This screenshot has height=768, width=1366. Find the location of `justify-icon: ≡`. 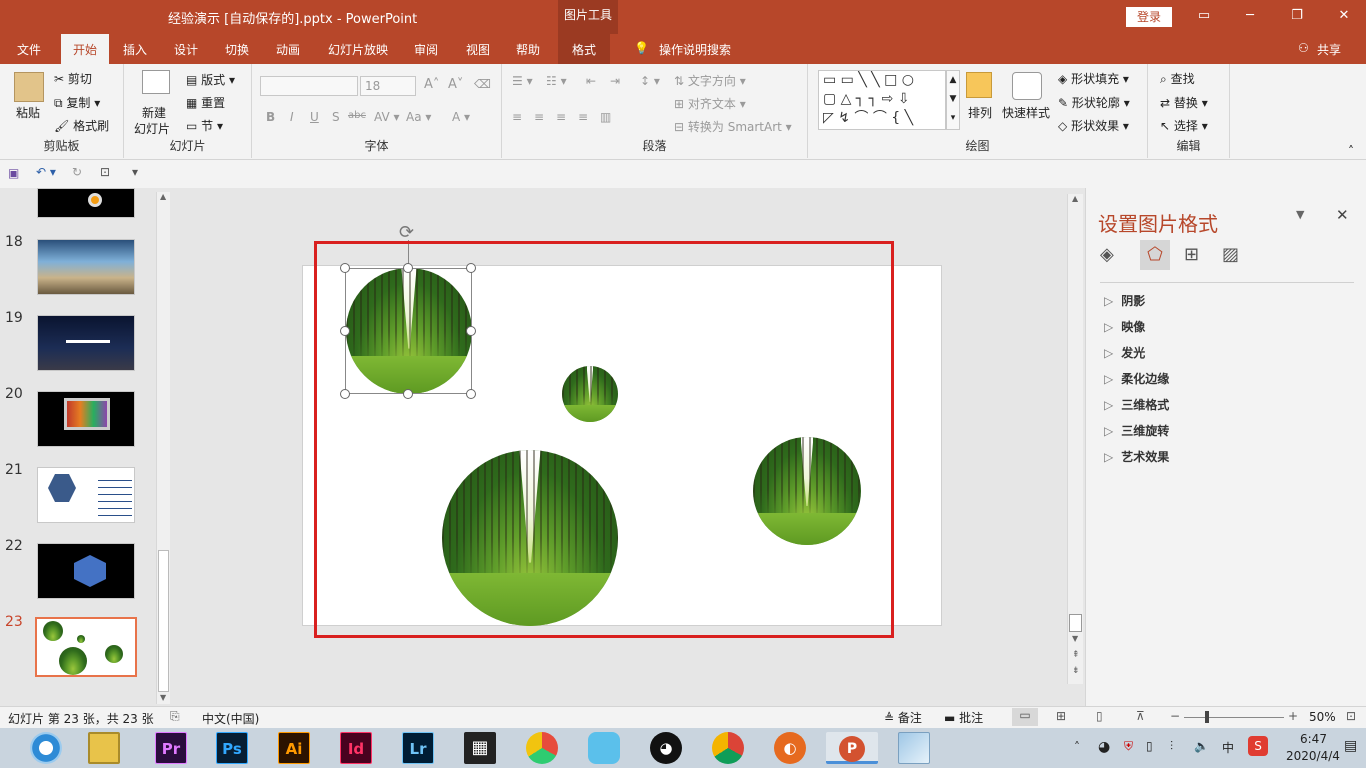

justify-icon: ≡ is located at coordinates (583, 117).